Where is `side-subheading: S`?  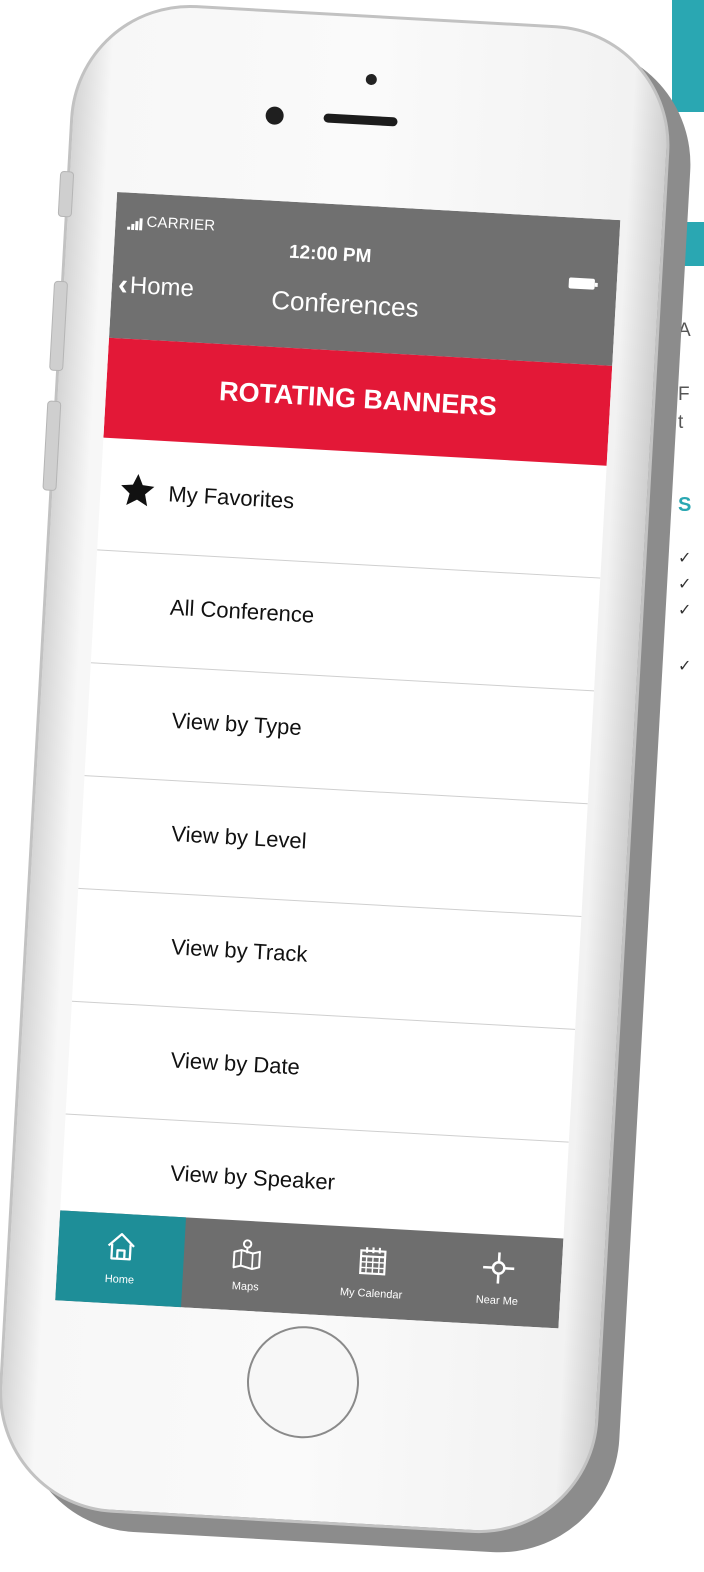
side-subheading: S is located at coordinates (685, 505).